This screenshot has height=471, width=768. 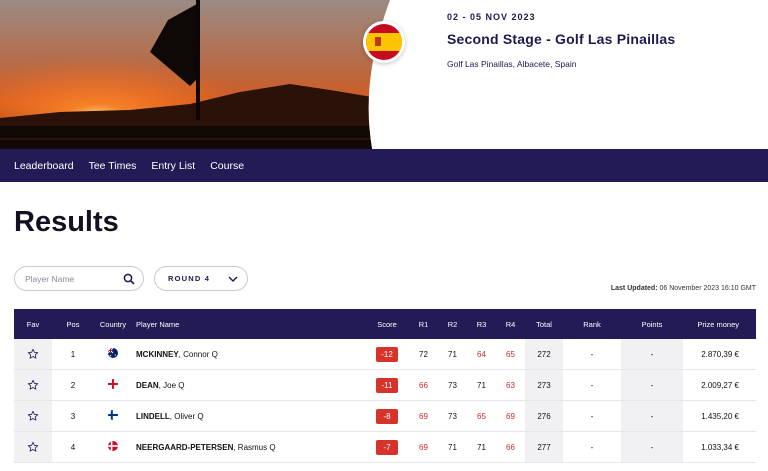 I want to click on header-r3: R3, so click(x=481, y=324).